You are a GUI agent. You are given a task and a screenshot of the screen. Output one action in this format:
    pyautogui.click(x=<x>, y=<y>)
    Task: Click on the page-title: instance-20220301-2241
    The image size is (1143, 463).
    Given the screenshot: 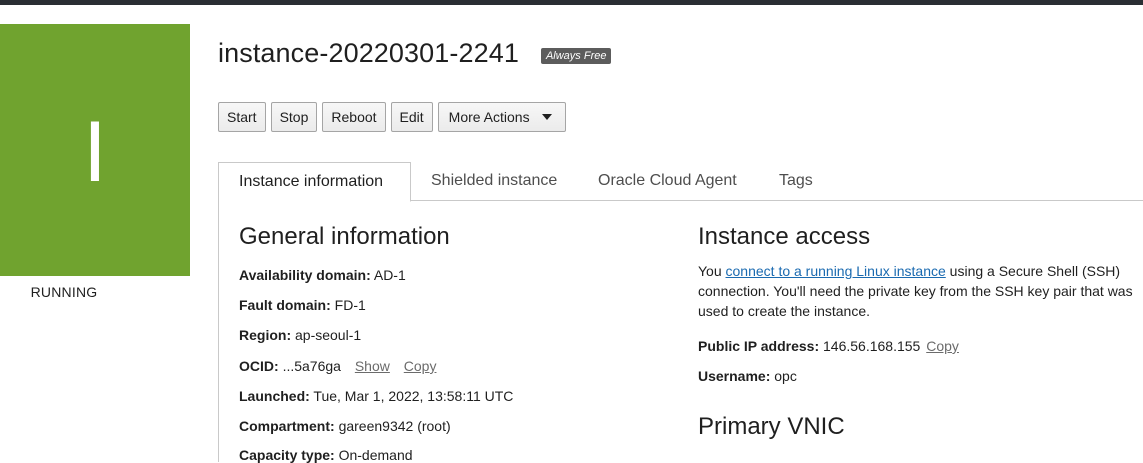 What is the action you would take?
    pyautogui.click(x=368, y=53)
    